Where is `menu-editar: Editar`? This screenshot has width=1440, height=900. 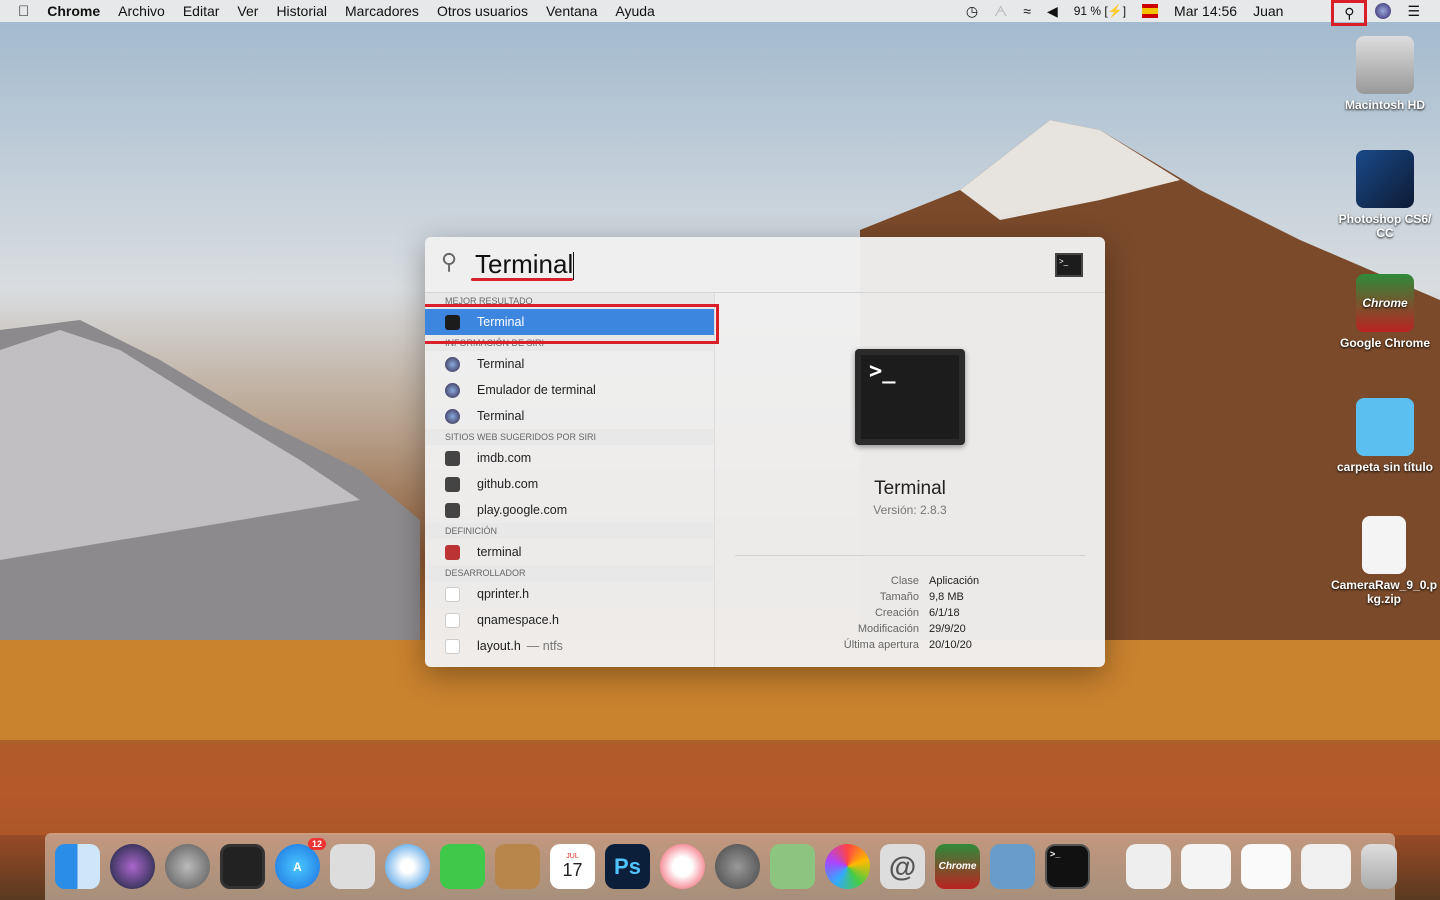
menu-editar: Editar is located at coordinates (201, 11).